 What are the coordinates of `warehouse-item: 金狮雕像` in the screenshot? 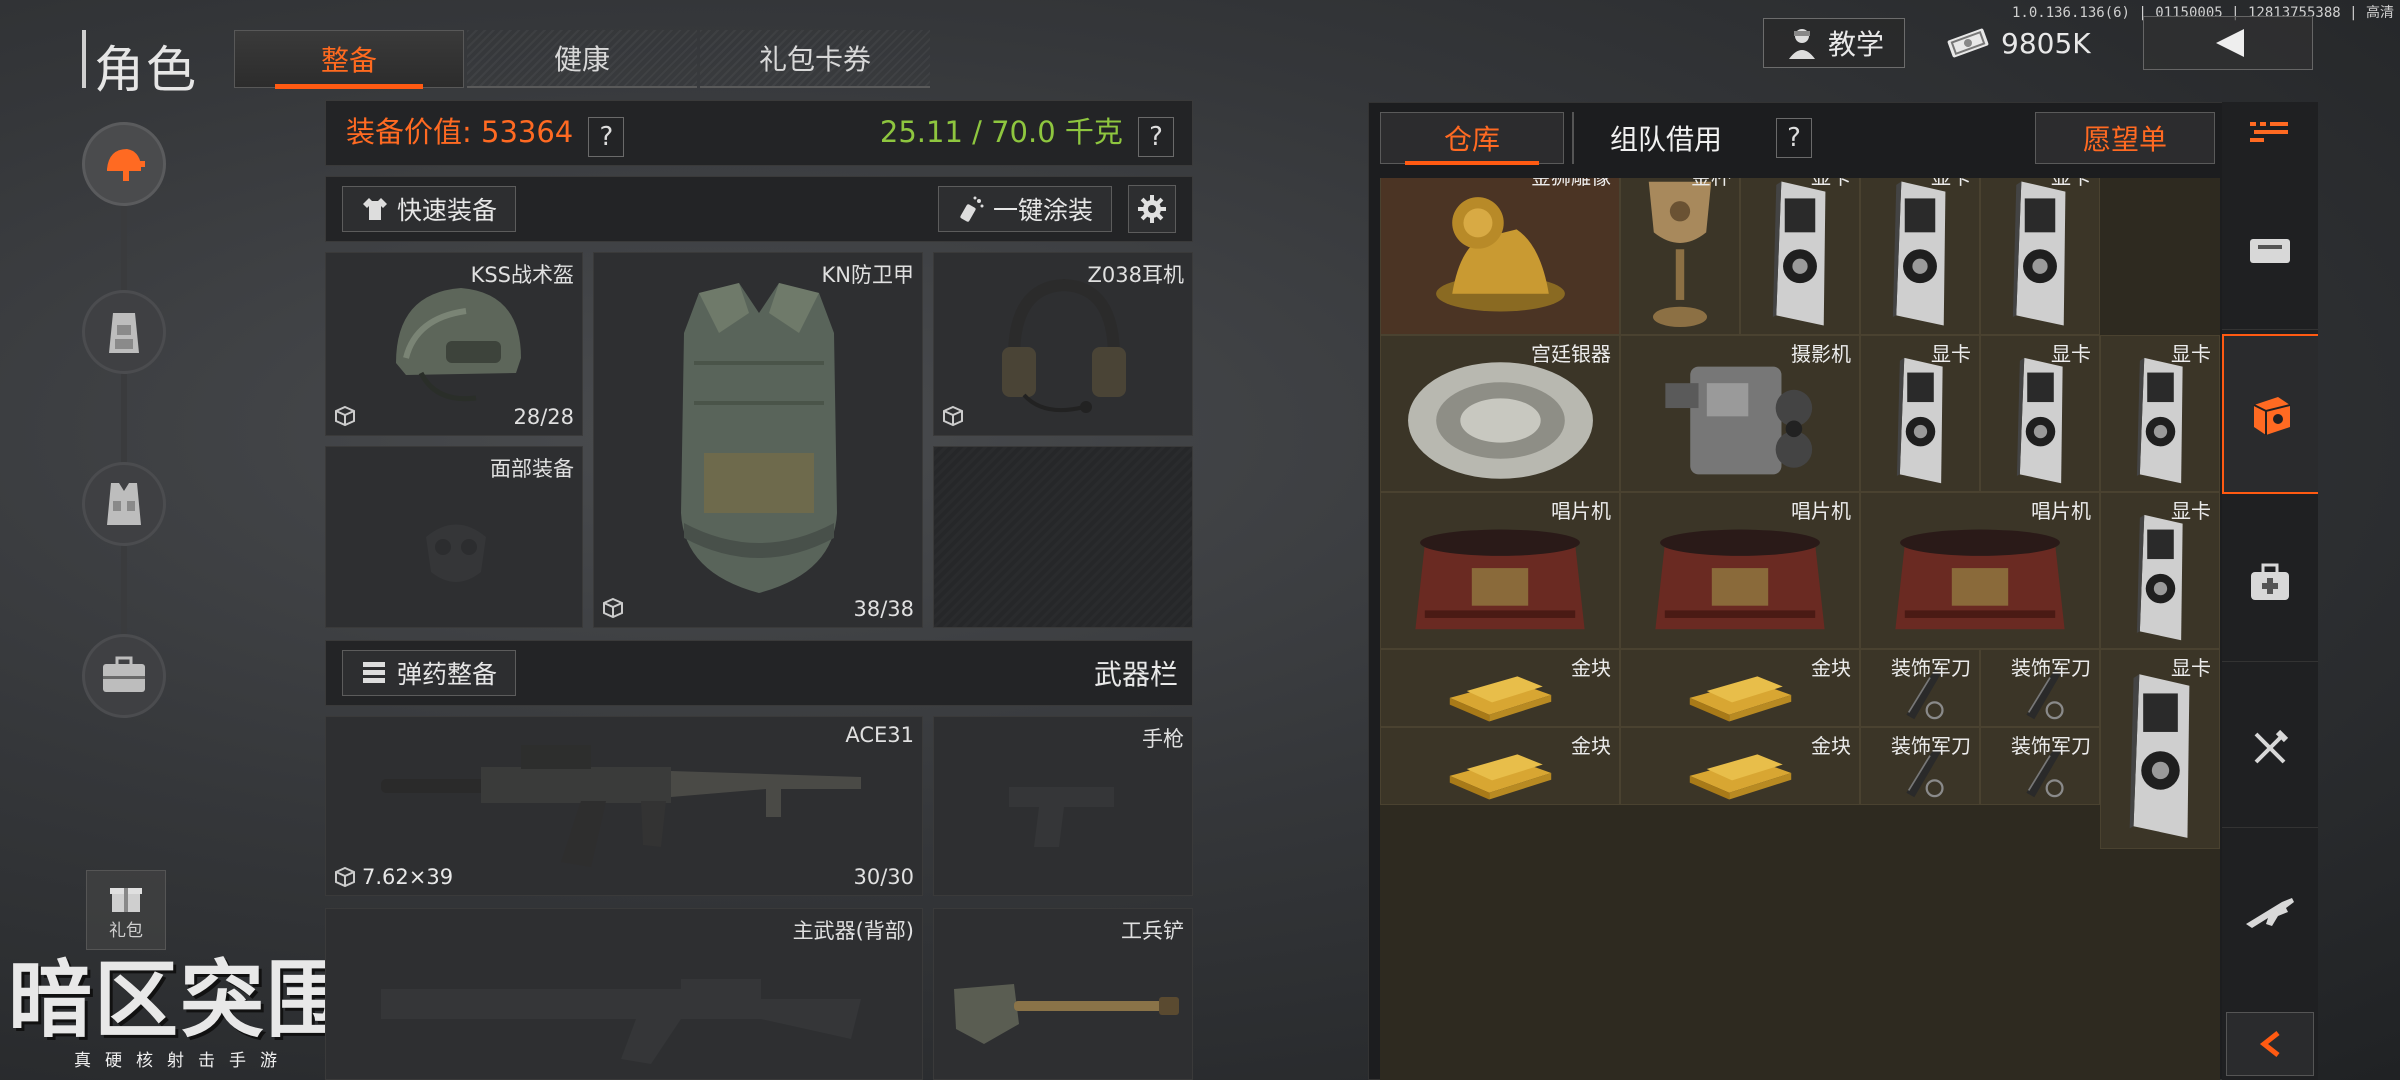 It's located at (1500, 256).